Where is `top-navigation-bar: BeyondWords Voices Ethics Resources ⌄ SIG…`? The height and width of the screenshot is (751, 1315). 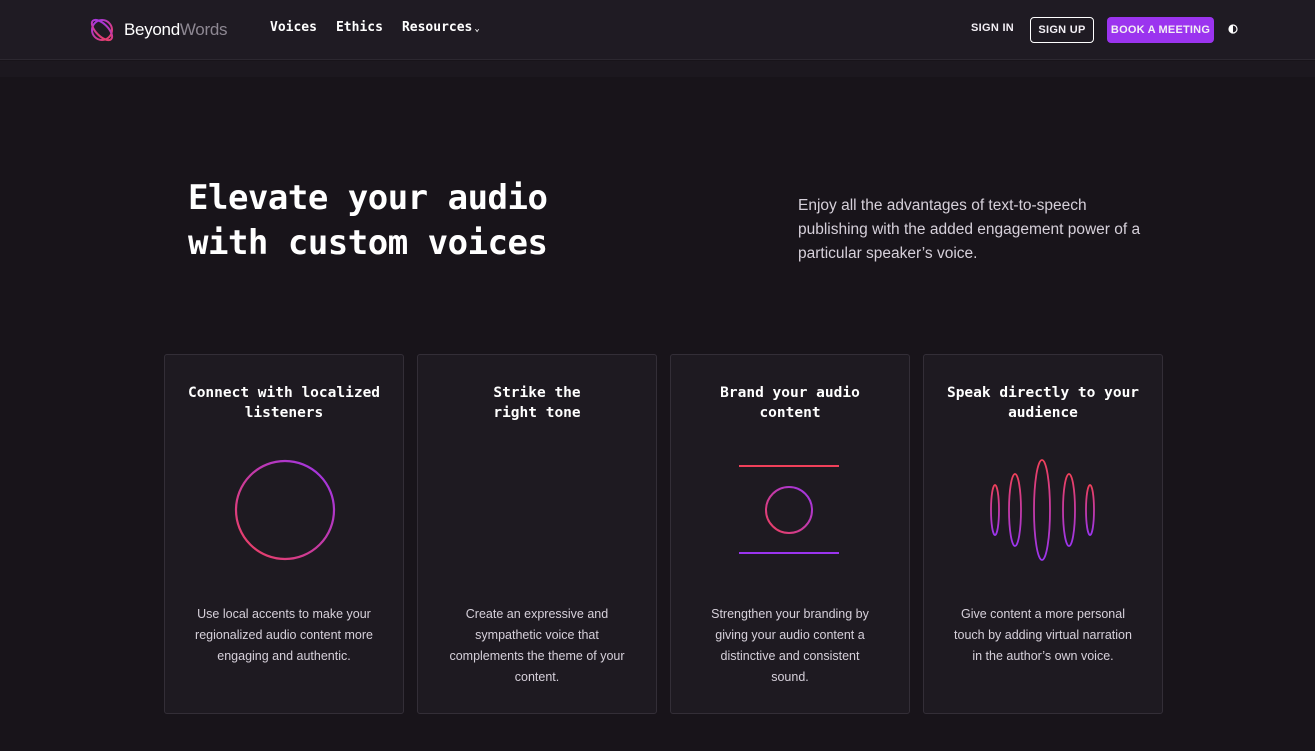 top-navigation-bar: BeyondWords Voices Ethics Resources ⌄ SIG… is located at coordinates (657, 30).